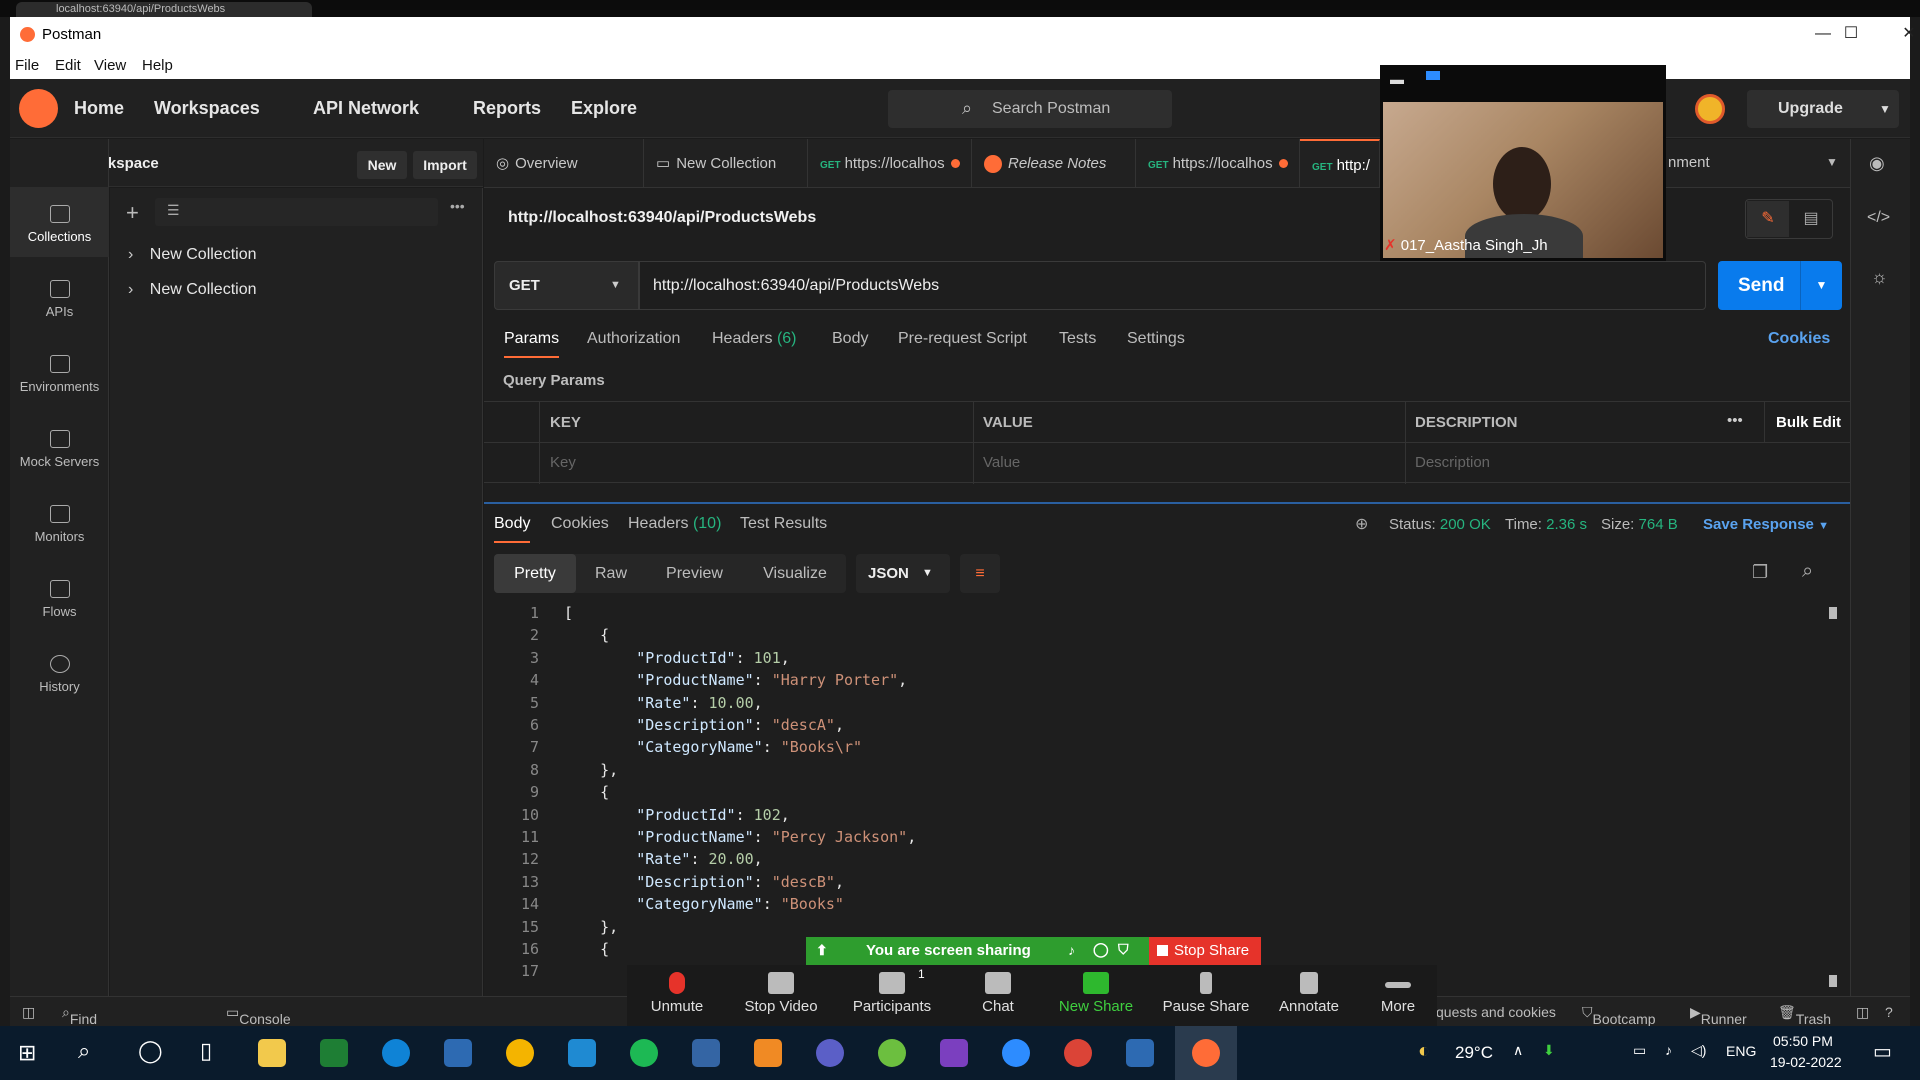  What do you see at coordinates (795, 573) in the screenshot?
I see `format-visualize: Visualize` at bounding box center [795, 573].